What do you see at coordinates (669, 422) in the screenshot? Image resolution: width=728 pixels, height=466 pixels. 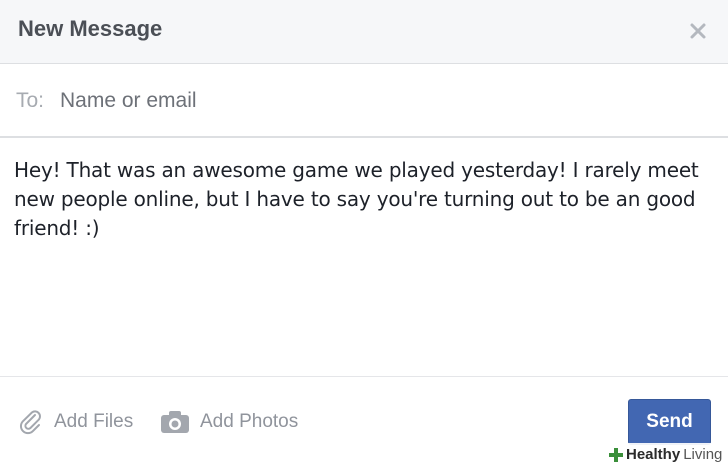 I see `send-button: Send` at bounding box center [669, 422].